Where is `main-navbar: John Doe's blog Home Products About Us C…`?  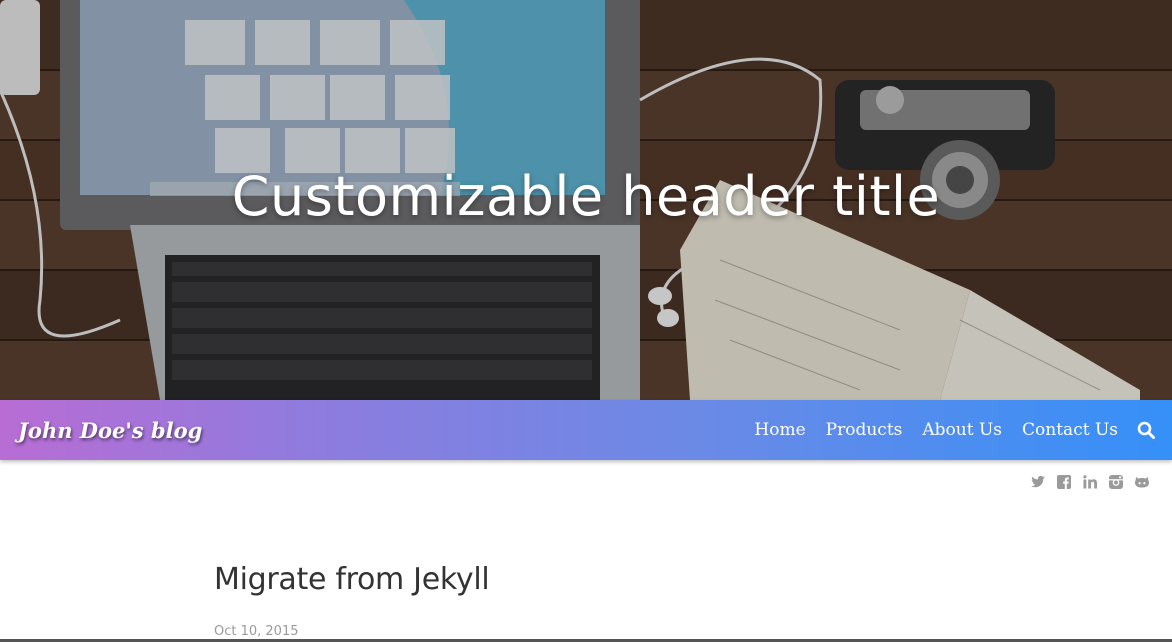 main-navbar: John Doe's blog Home Products About Us C… is located at coordinates (586, 430).